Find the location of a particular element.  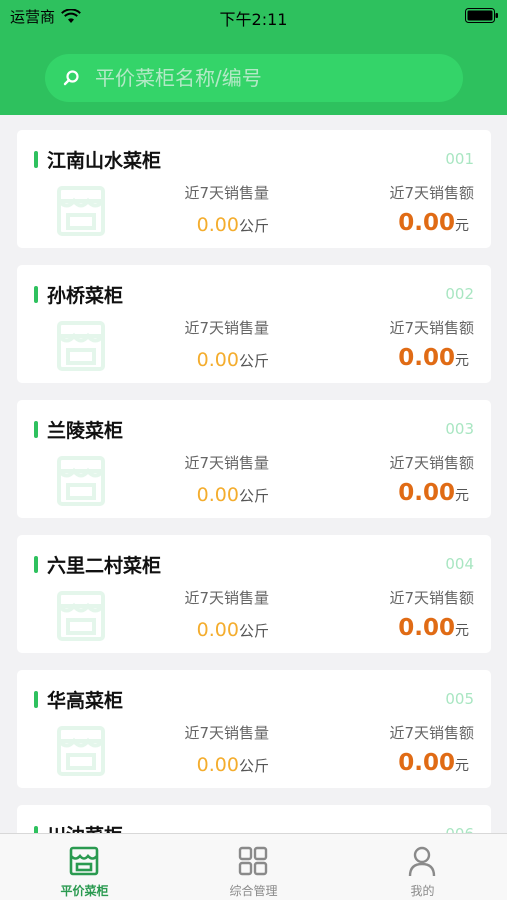

tab-label: 我的 is located at coordinates (422, 891).